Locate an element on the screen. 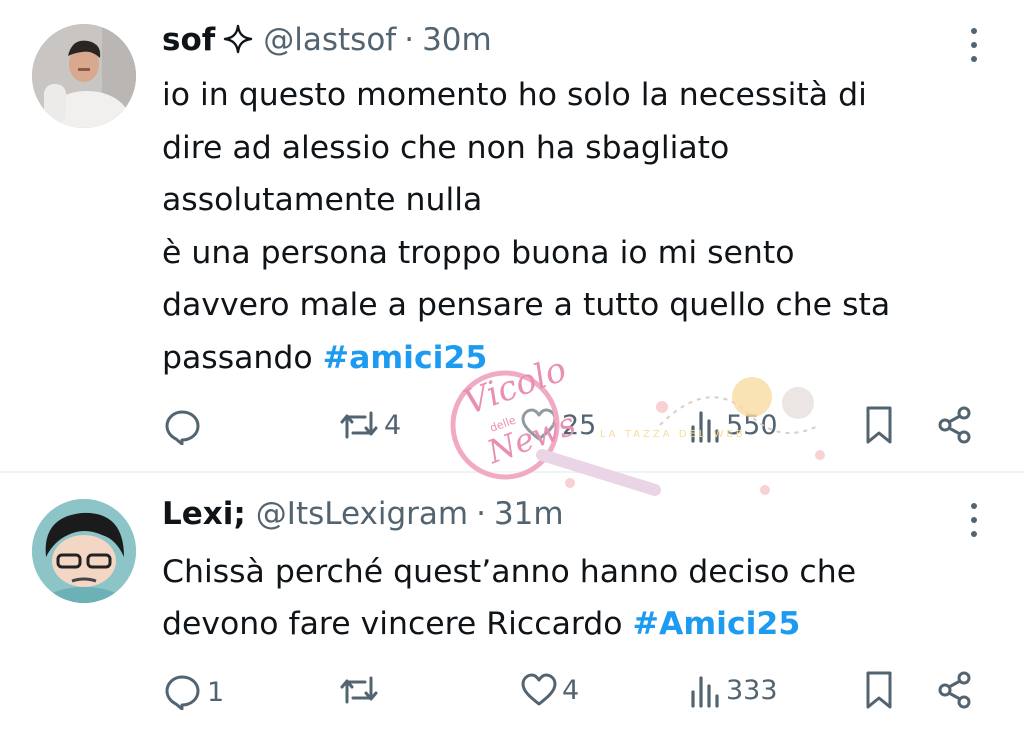  hashtag-link: #Amici25 is located at coordinates (717, 624).